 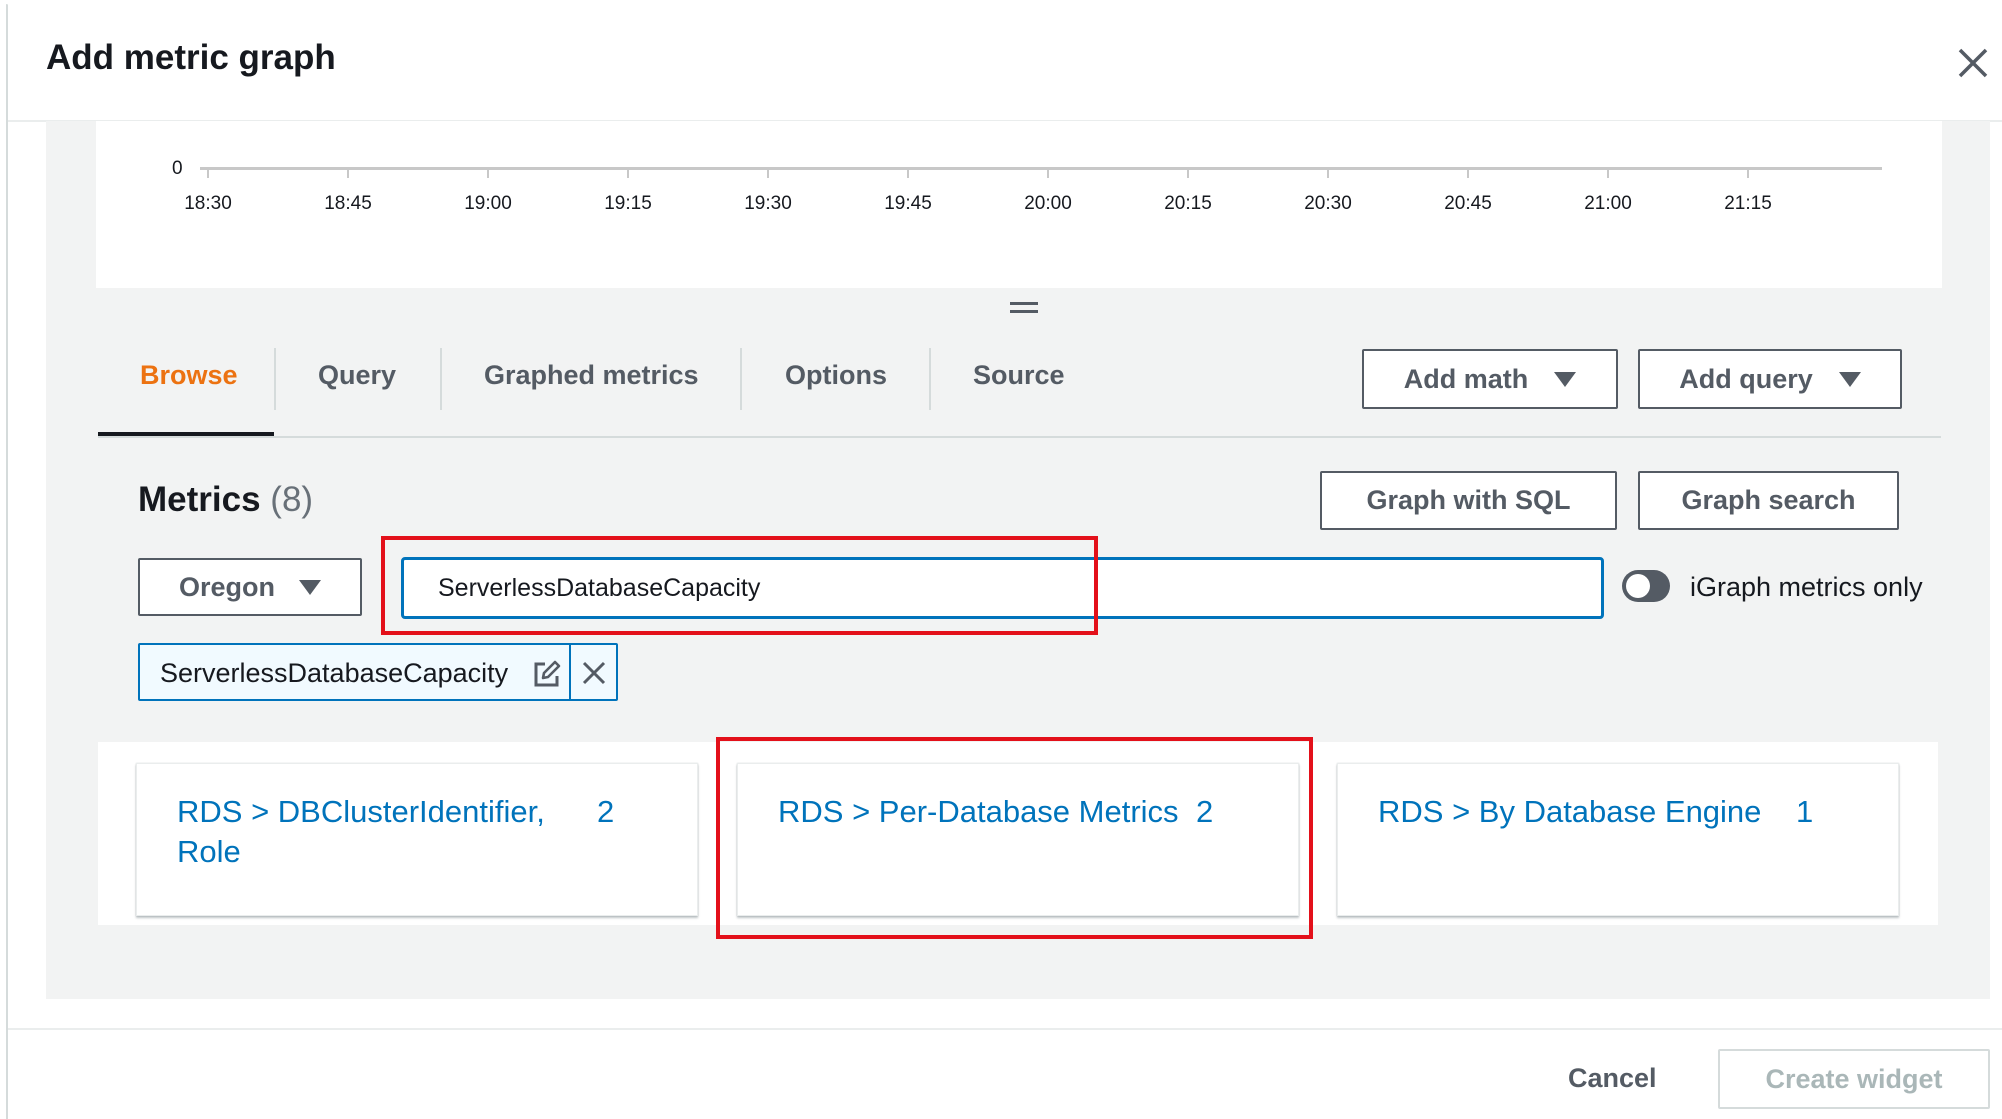 What do you see at coordinates (1005, 1029) in the screenshot?
I see `footer-divider` at bounding box center [1005, 1029].